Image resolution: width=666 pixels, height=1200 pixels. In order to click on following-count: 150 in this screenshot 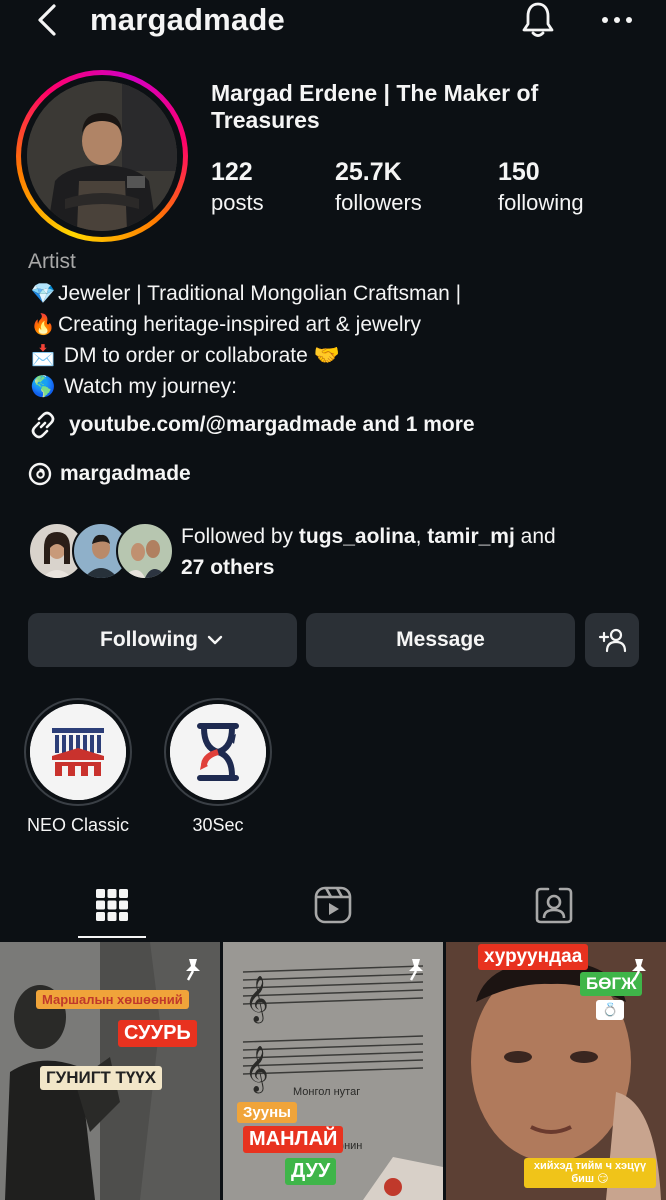, I will do `click(519, 172)`.